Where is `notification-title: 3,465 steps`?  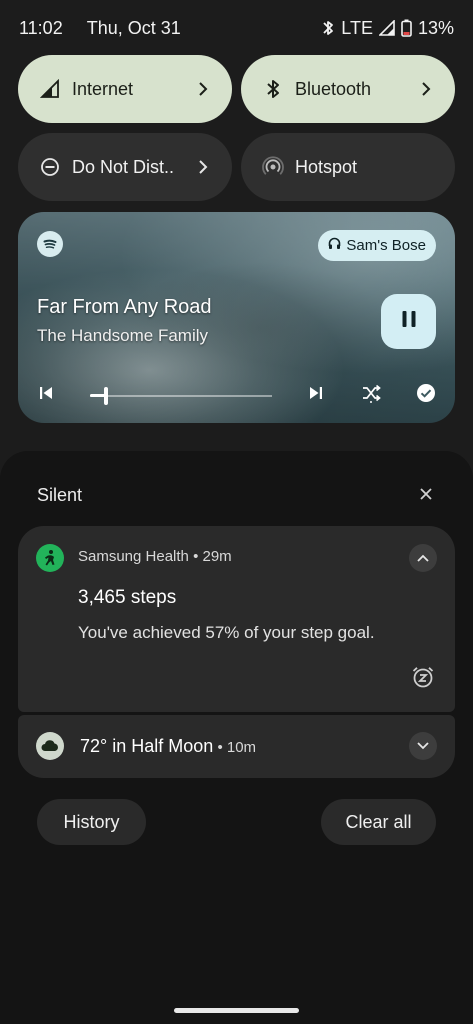
notification-title: 3,465 steps is located at coordinates (127, 597).